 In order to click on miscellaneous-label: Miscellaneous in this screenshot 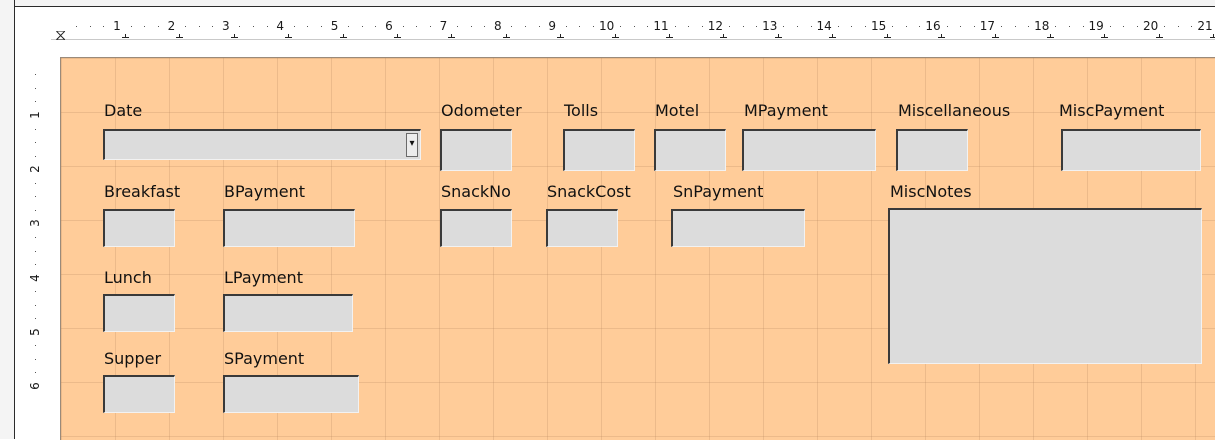, I will do `click(954, 110)`.